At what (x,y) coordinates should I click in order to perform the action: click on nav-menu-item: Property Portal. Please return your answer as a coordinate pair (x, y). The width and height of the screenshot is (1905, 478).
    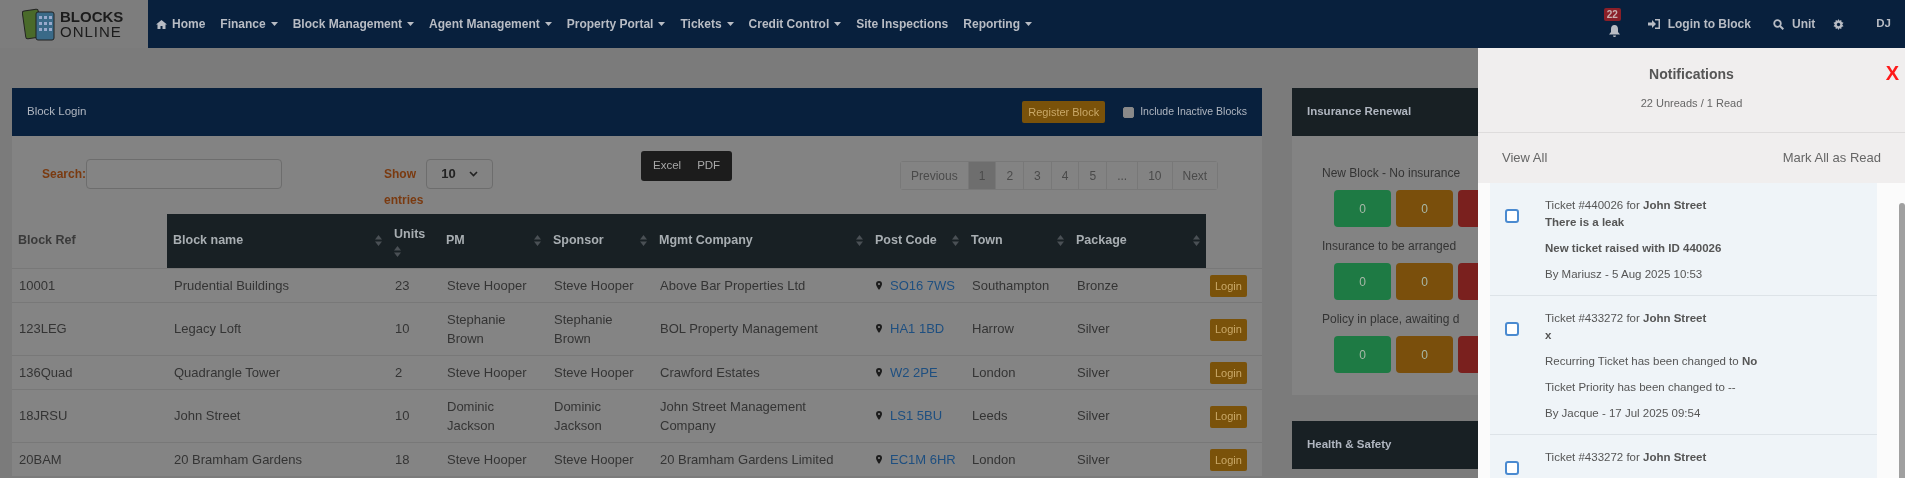
    Looking at the image, I should click on (616, 24).